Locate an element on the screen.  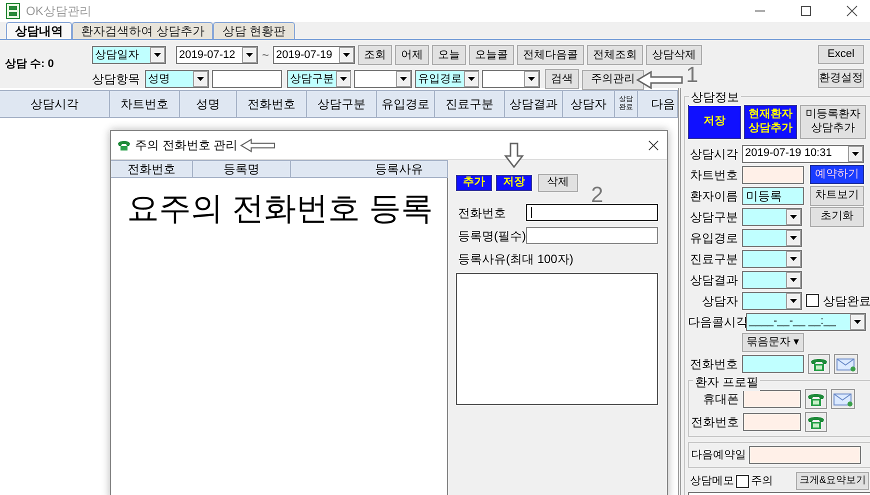
column-header: 등록사유 is located at coordinates (369, 169).